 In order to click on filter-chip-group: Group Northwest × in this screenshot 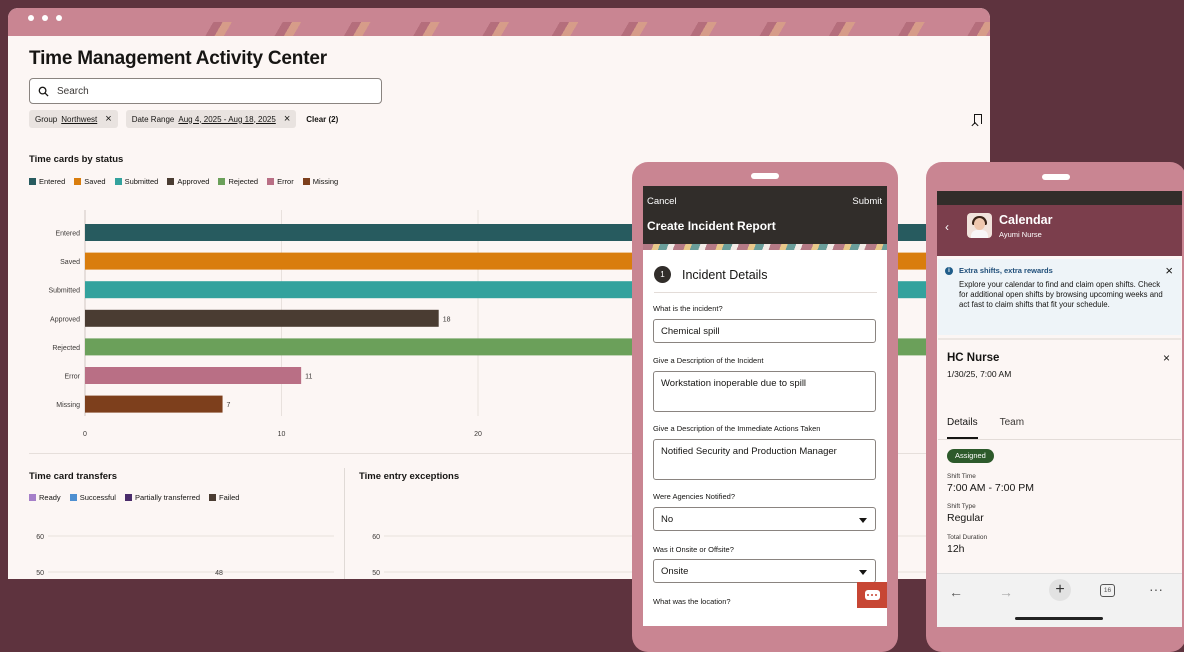, I will do `click(73, 119)`.